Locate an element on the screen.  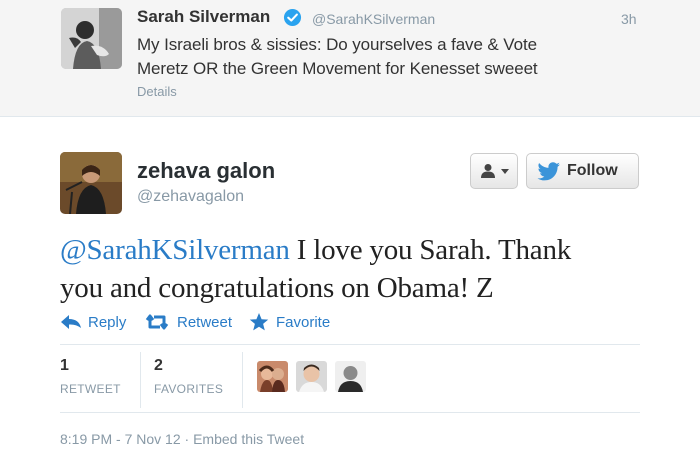
follow-button: Follow is located at coordinates (582, 171).